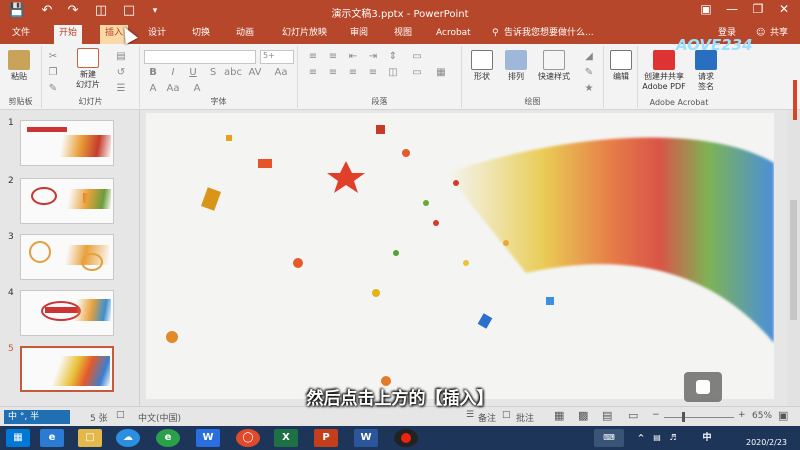 This screenshot has width=800, height=450. I want to click on zoom-slider, so click(699, 417).